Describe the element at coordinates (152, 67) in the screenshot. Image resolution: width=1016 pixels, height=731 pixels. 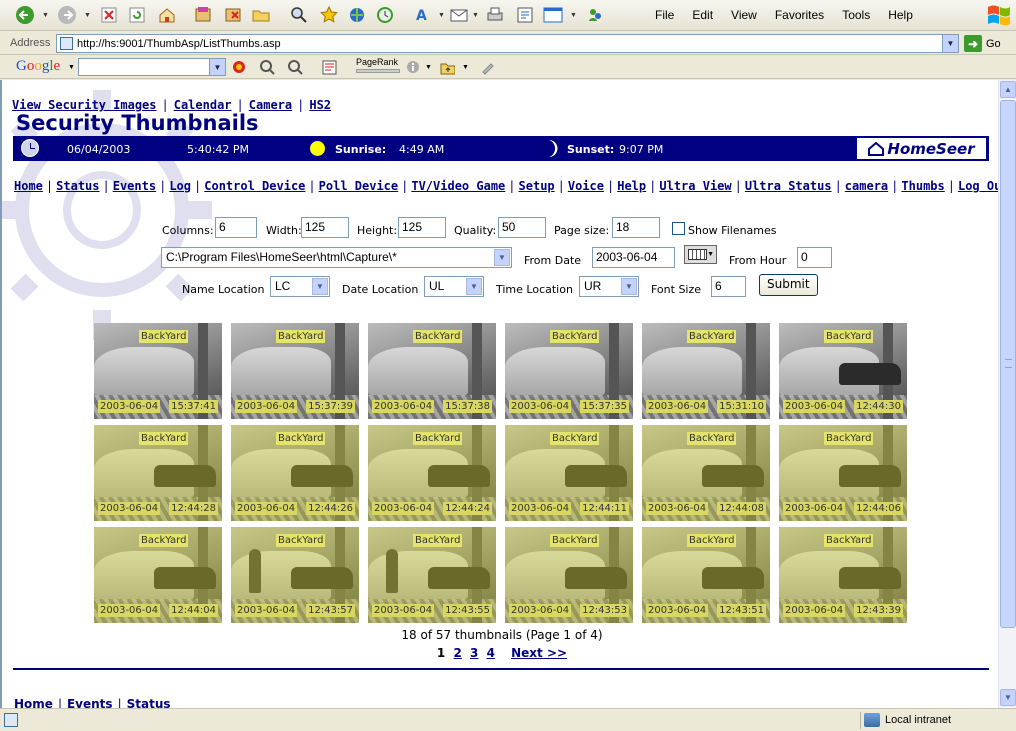
I see `google-search-input: ▼` at that location.